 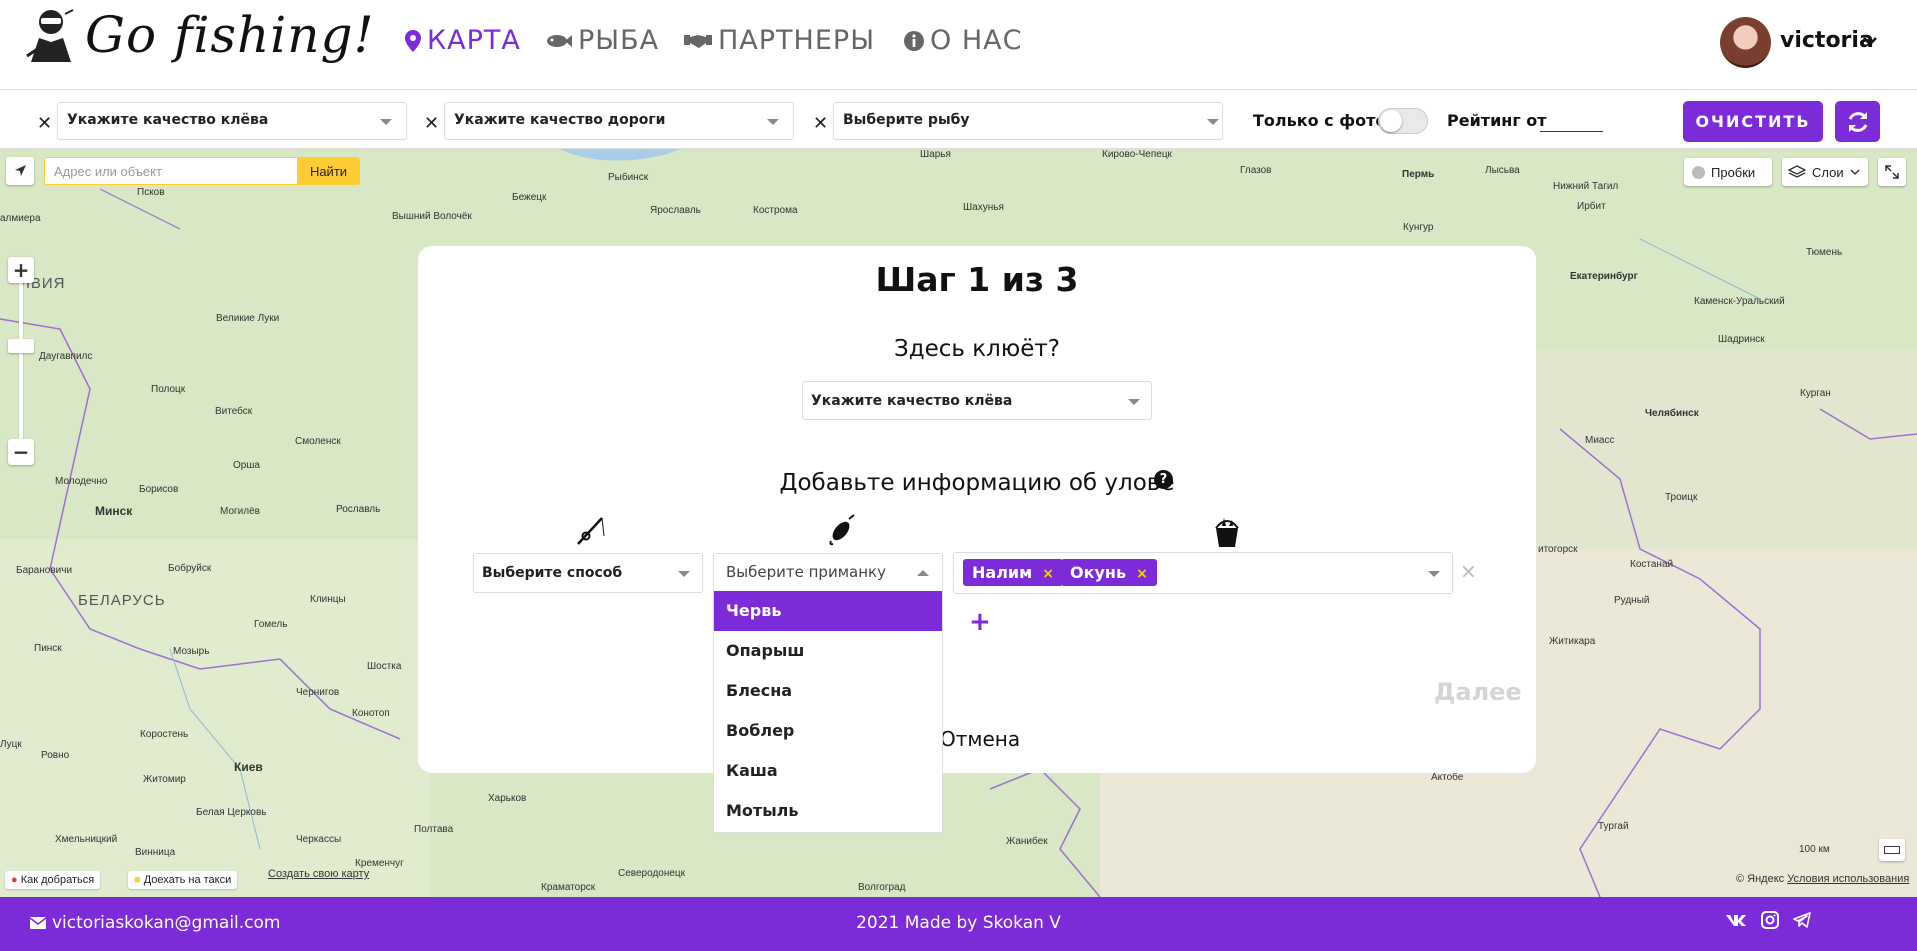 What do you see at coordinates (828, 651) in the screenshot?
I see `bait-option: Опарыш` at bounding box center [828, 651].